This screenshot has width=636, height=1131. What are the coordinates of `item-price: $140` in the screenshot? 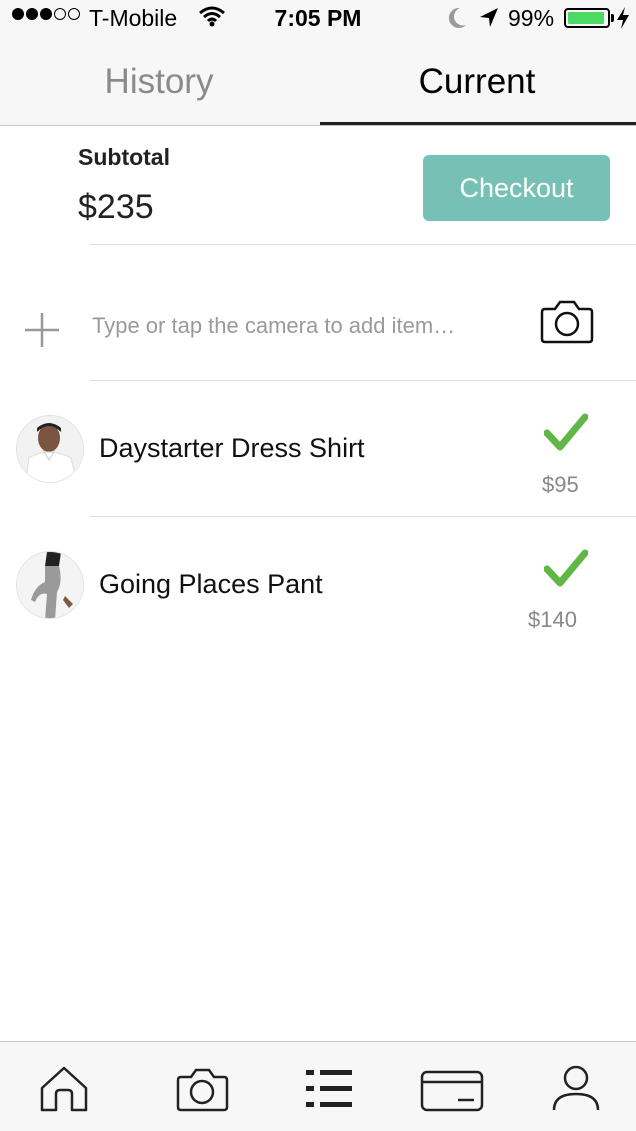 It's located at (552, 619).